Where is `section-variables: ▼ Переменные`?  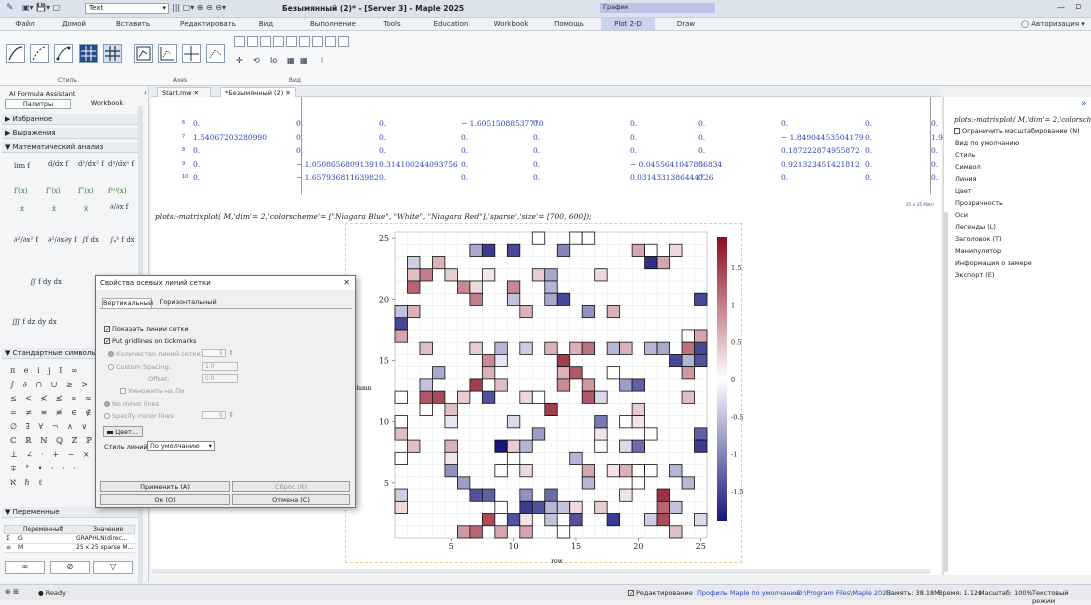
section-variables: ▼ Переменные is located at coordinates (72, 512).